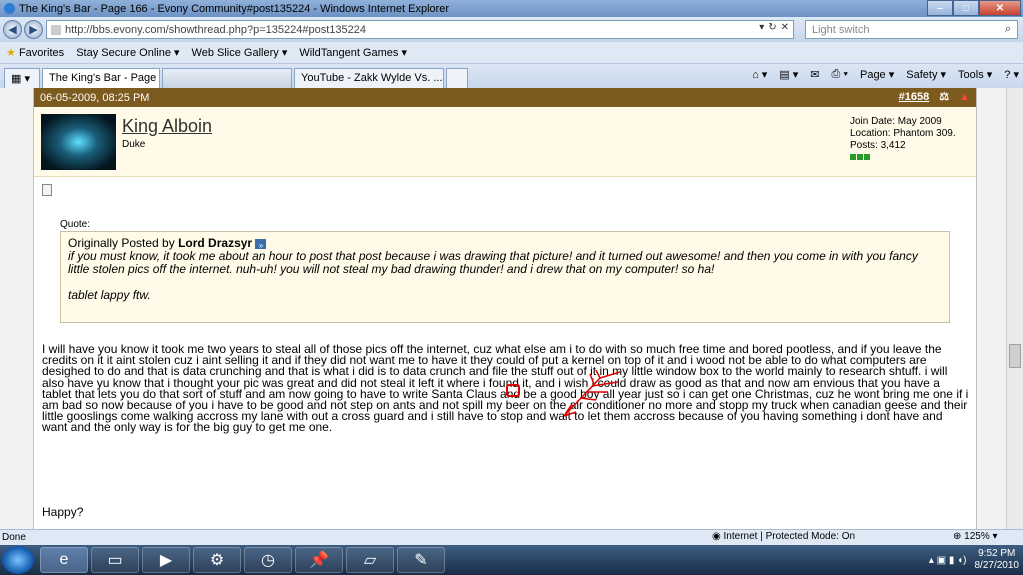 The height and width of the screenshot is (575, 1023). I want to click on pin-taskbar-icon: 📌, so click(319, 560).